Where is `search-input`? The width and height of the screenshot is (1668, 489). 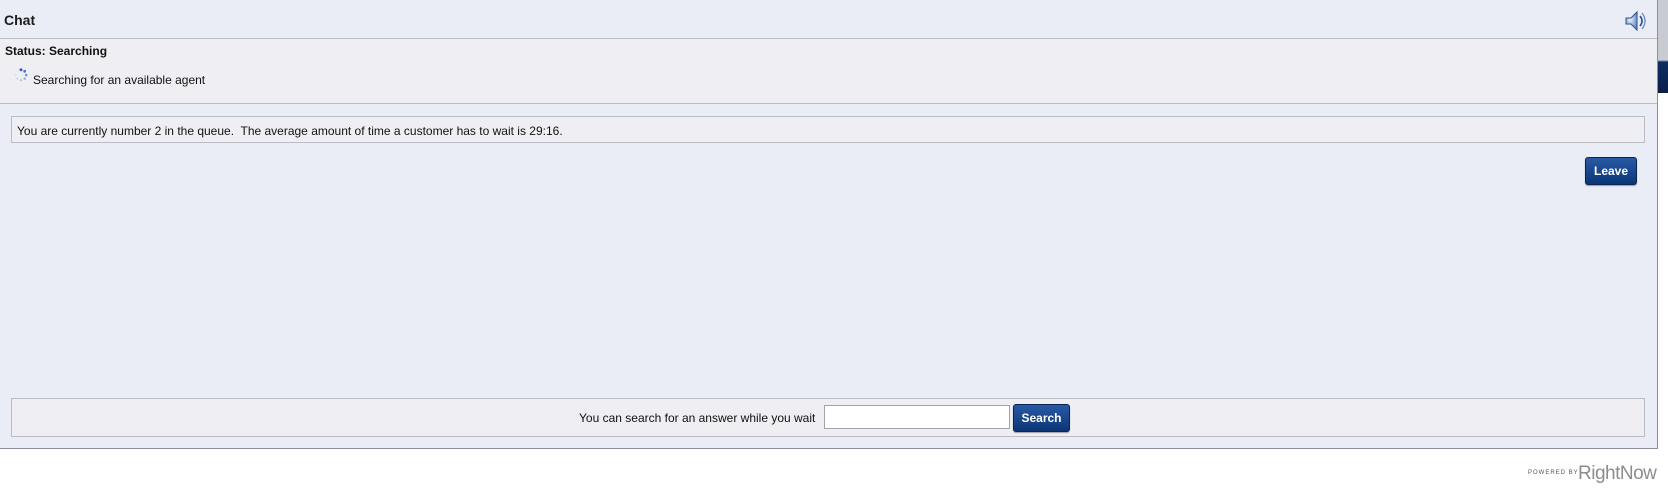 search-input is located at coordinates (917, 417).